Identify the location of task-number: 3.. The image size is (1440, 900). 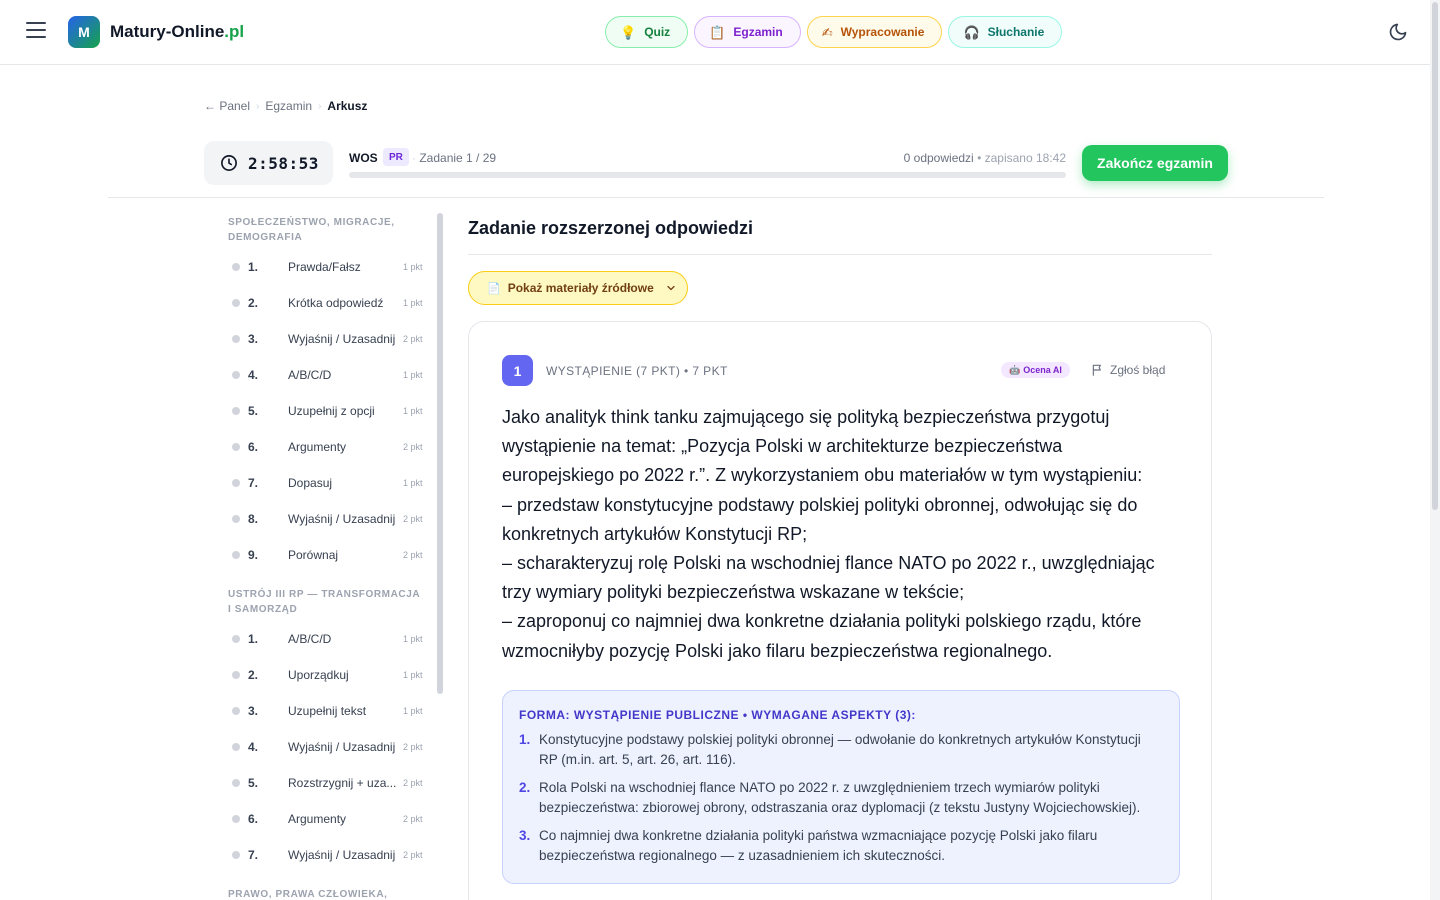
(253, 339).